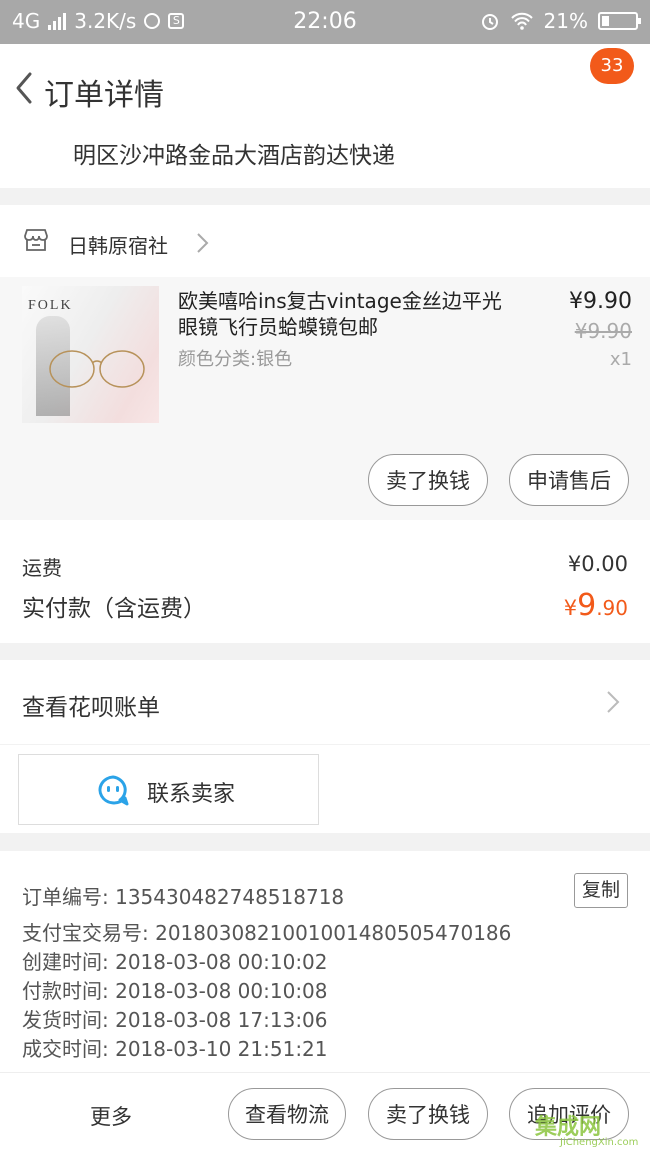 The width and height of the screenshot is (650, 1156). I want to click on bottom-action-bar: 更多 查看物流 卖了换钱 追加评价 集成网 JiChengXin.com, so click(325, 1114).